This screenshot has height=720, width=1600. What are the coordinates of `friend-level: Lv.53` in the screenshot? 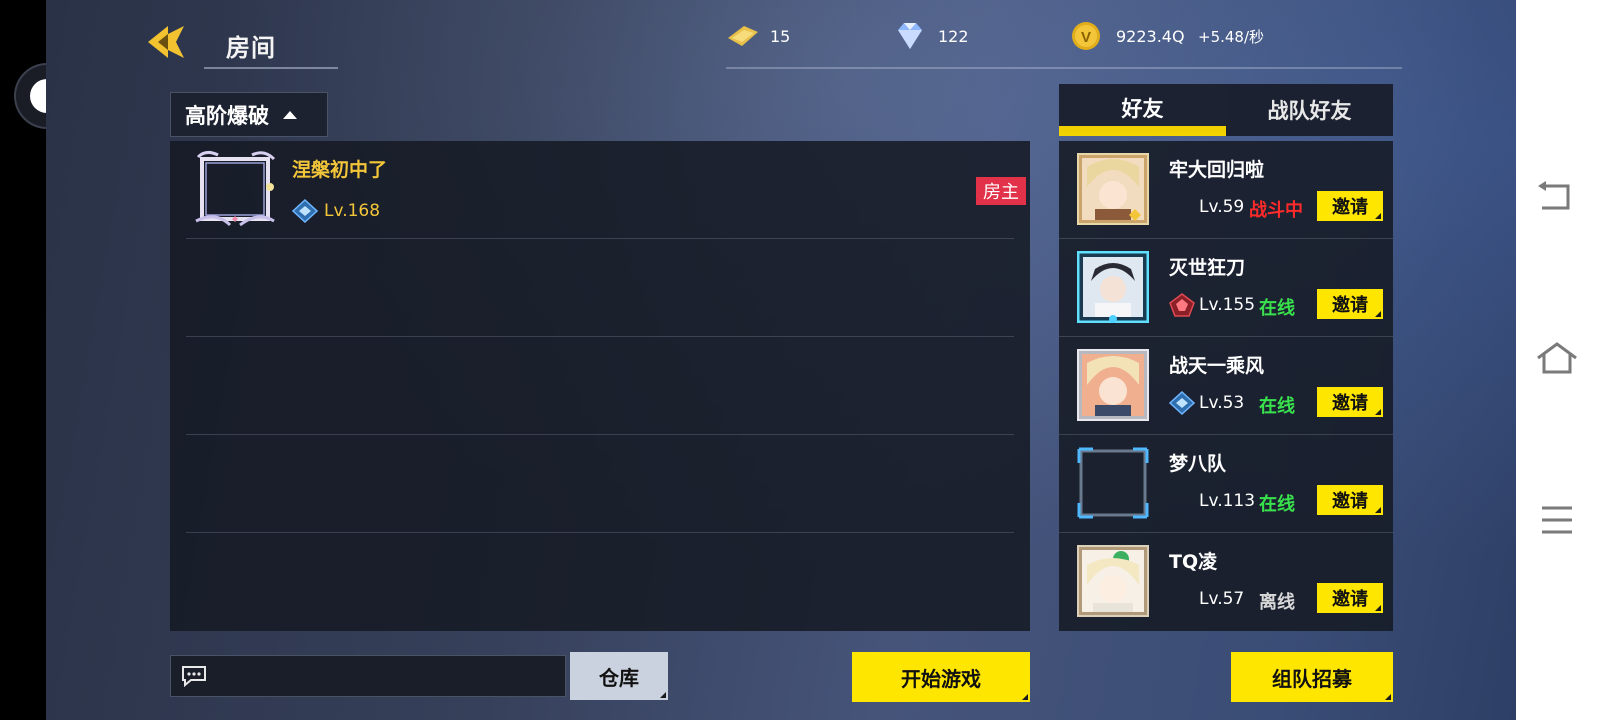 It's located at (1222, 403).